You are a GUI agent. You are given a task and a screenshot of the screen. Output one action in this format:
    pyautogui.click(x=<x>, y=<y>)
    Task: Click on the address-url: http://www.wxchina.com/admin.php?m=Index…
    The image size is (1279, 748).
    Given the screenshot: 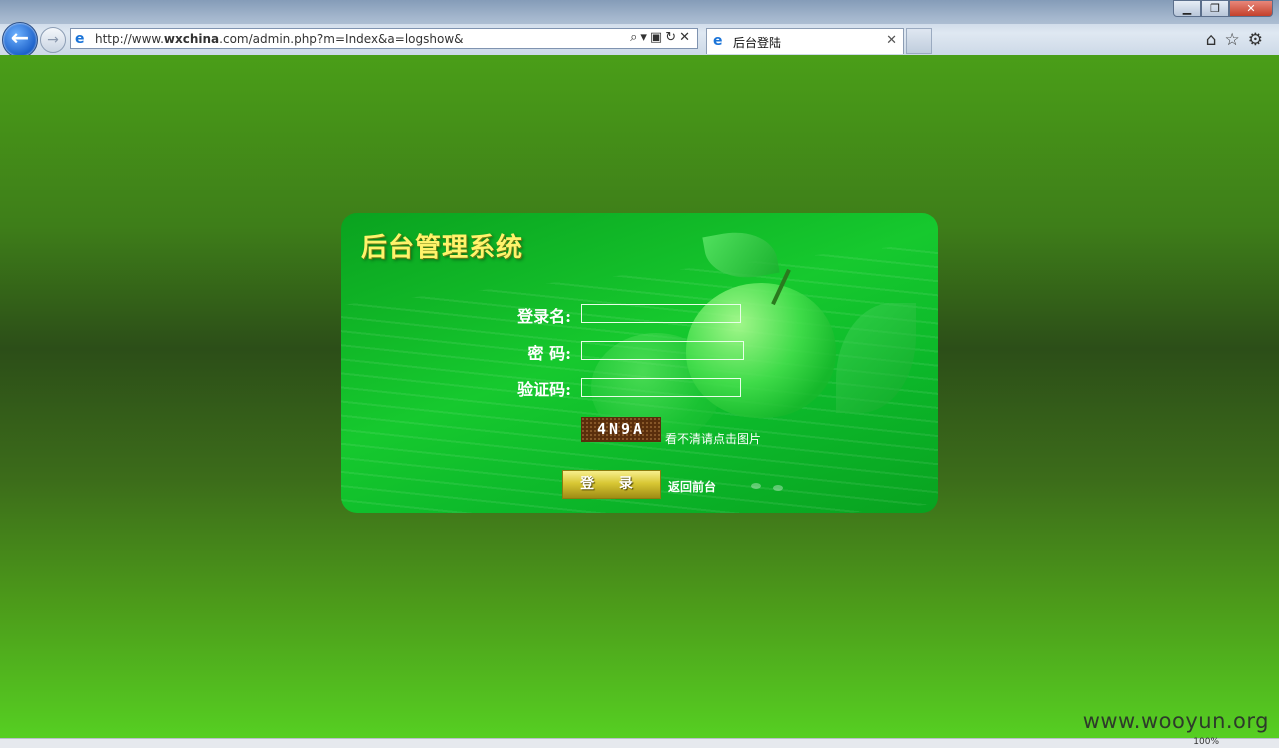 What is the action you would take?
    pyautogui.click(x=279, y=39)
    